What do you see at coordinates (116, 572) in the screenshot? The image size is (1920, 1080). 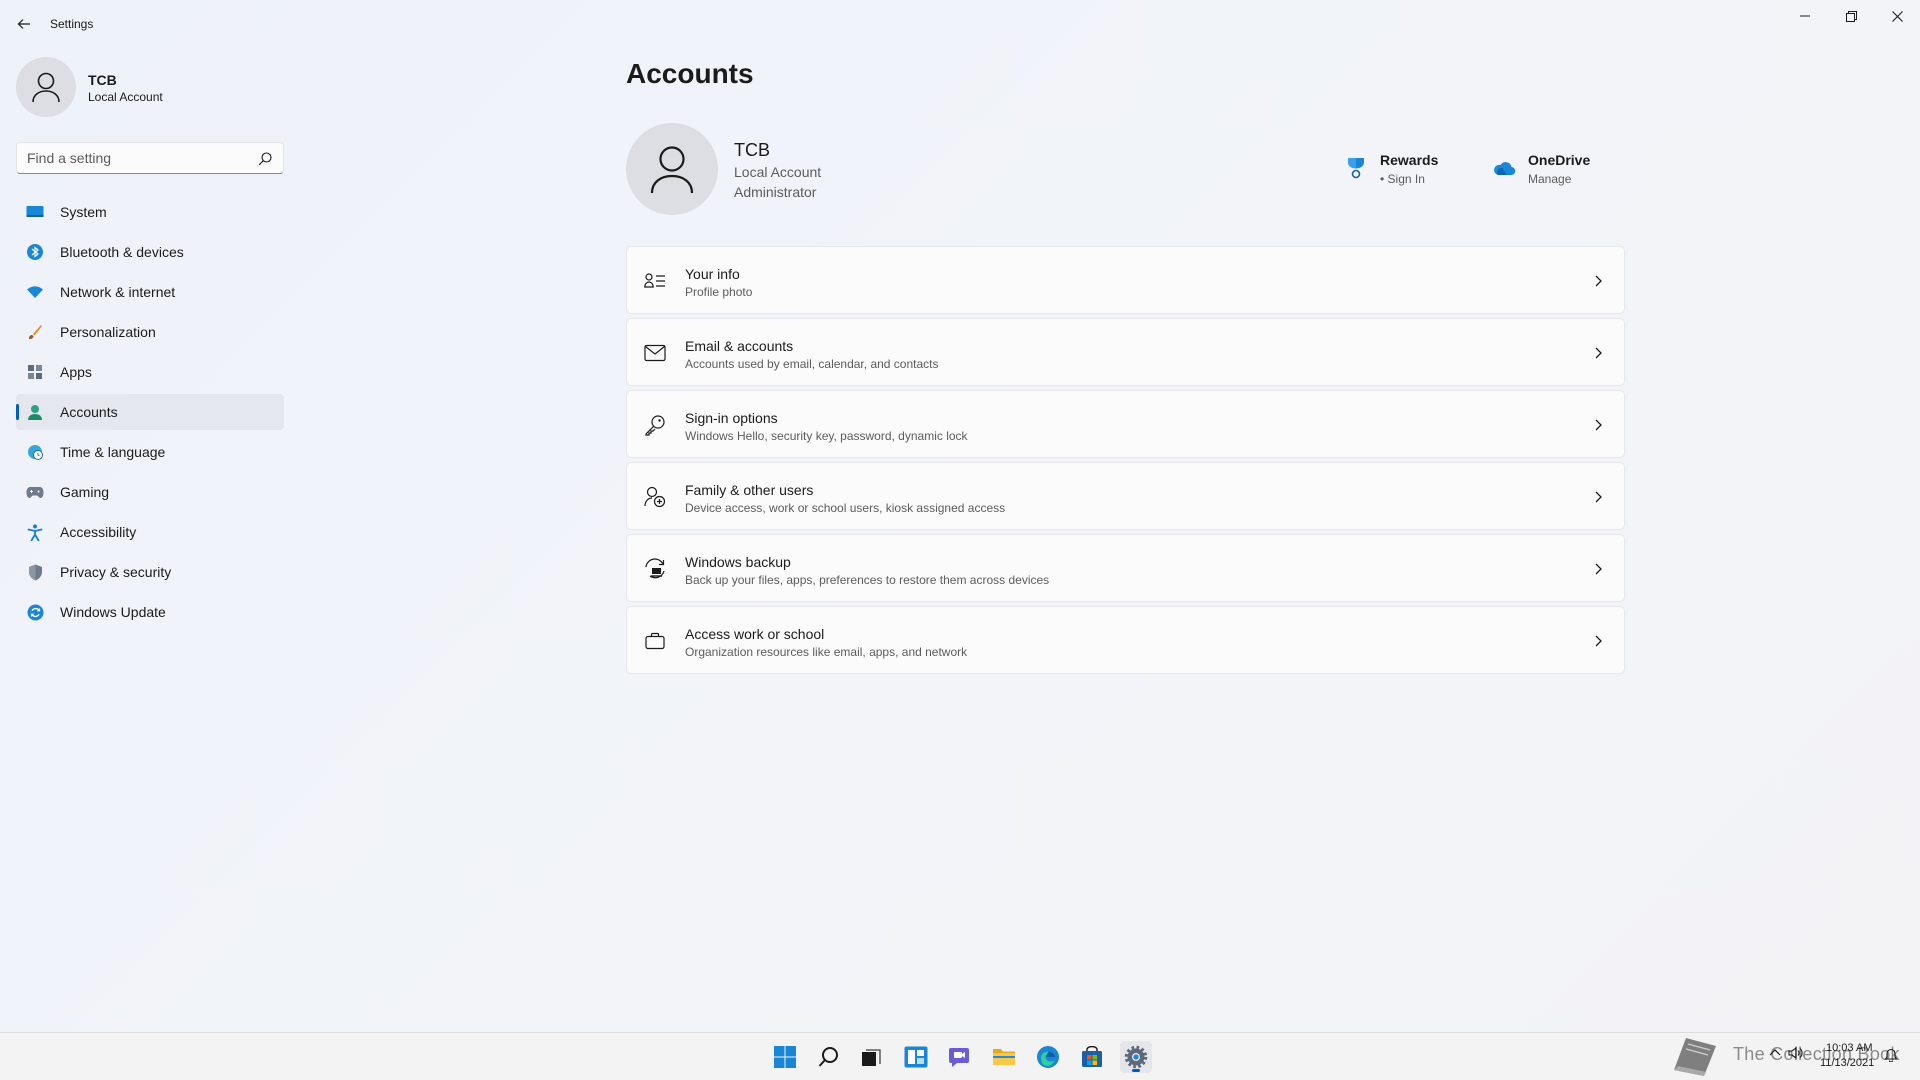 I see `sidebar-item-label: Privacy & security` at bounding box center [116, 572].